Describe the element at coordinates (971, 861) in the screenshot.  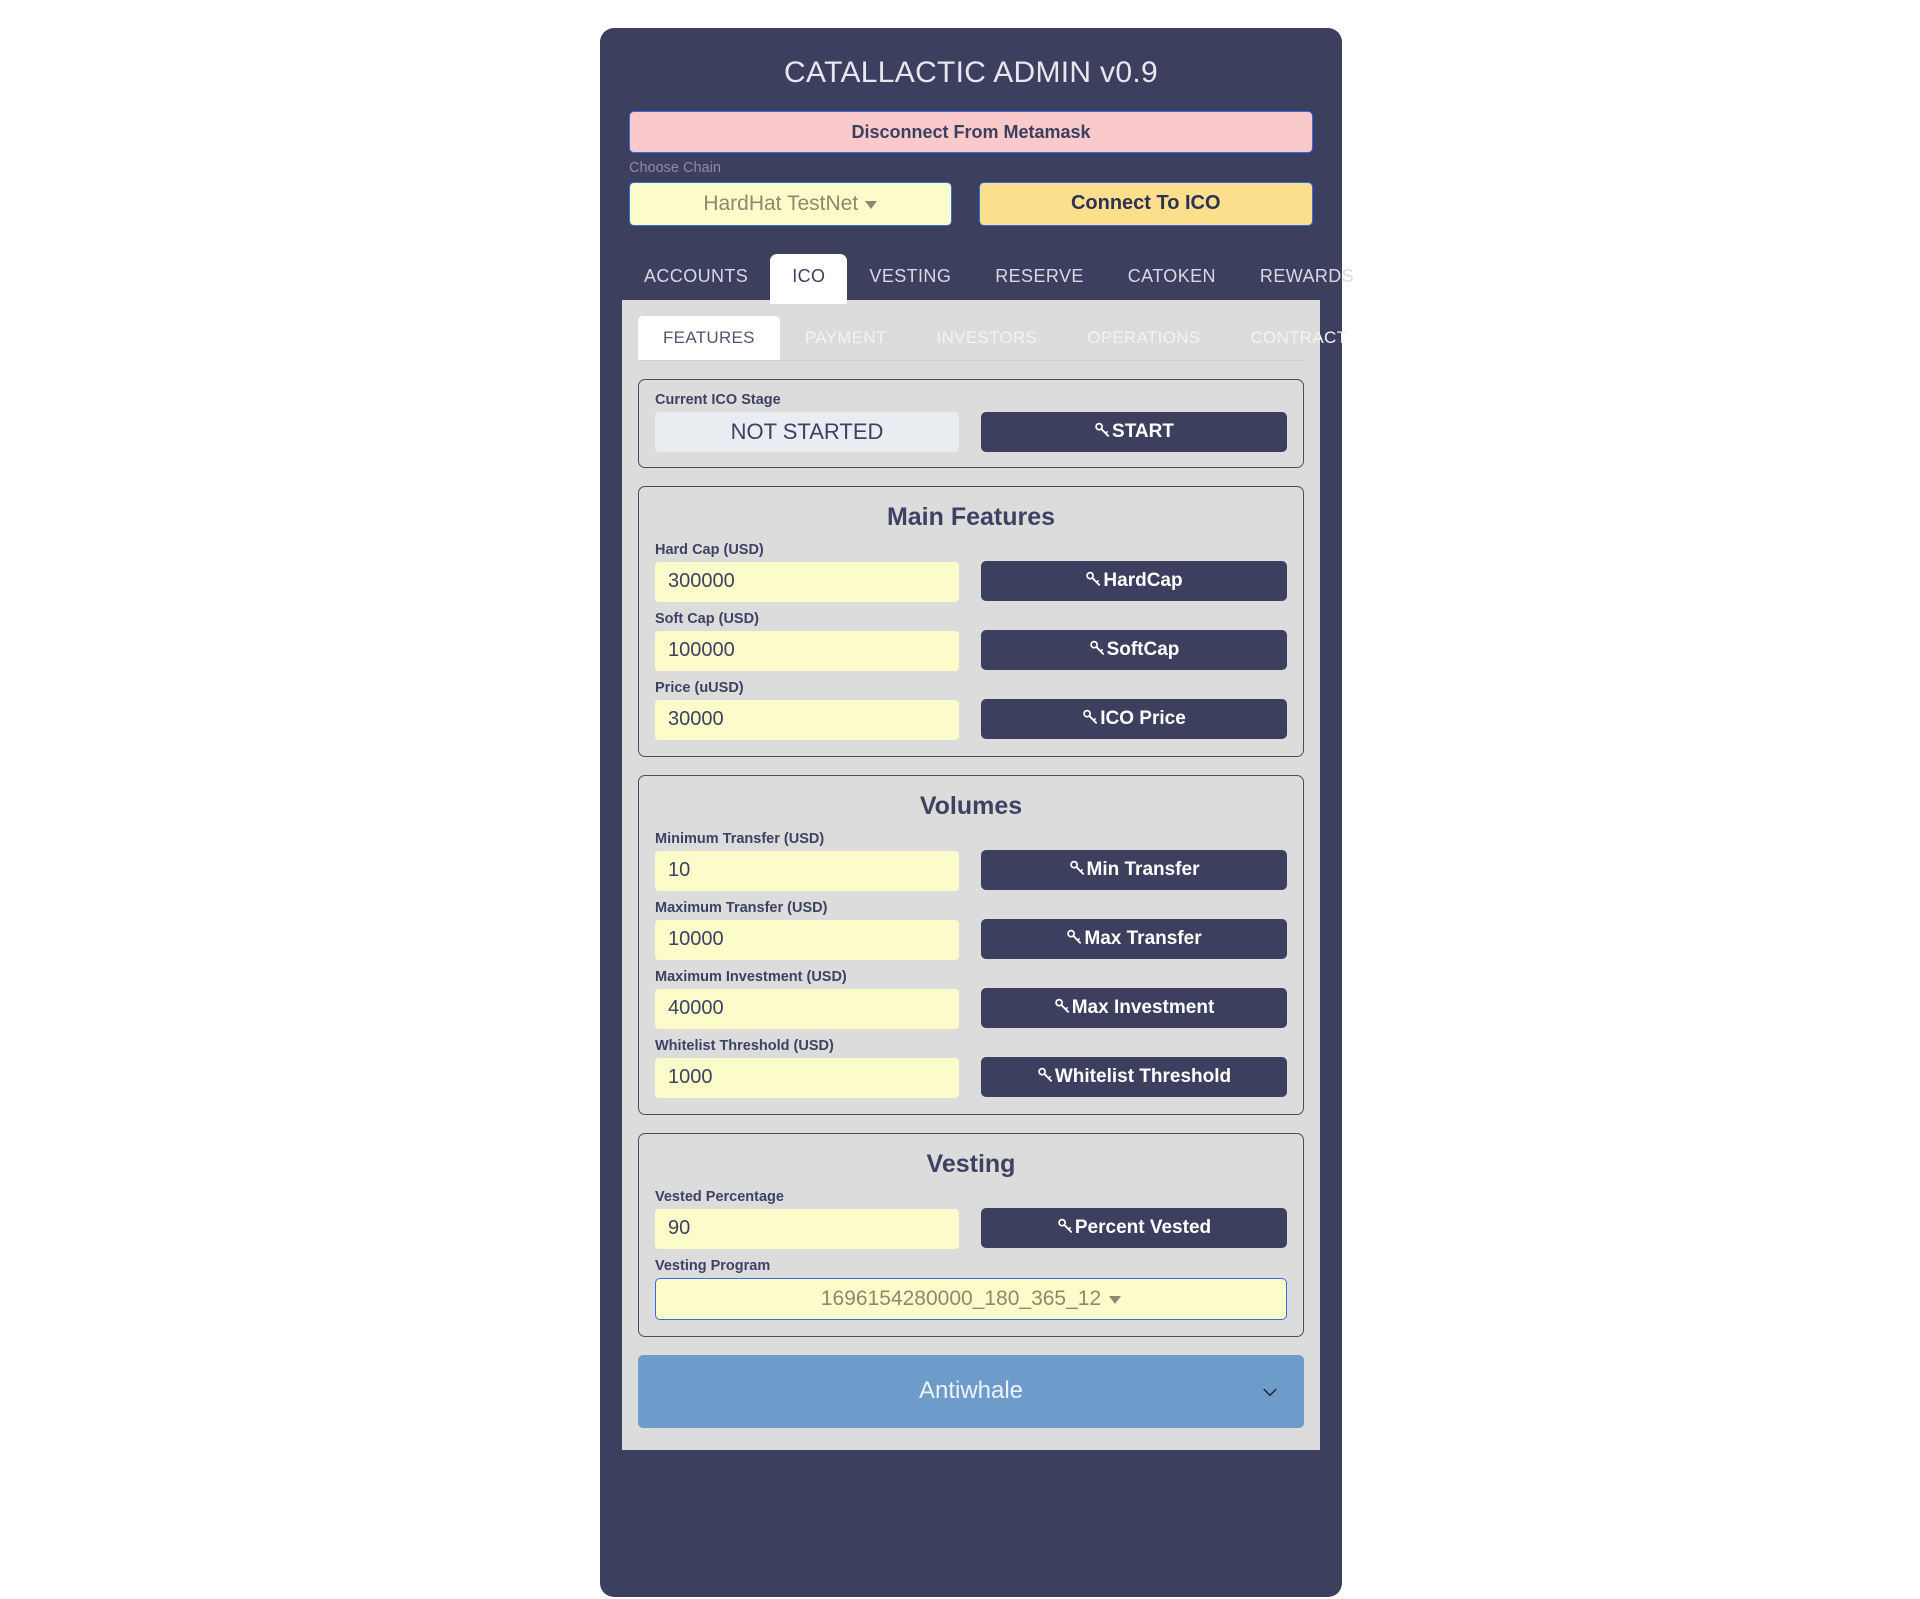
I see `field-row-min-transfer: Minimum Transfer (USD) 10 Min Transfer` at that location.